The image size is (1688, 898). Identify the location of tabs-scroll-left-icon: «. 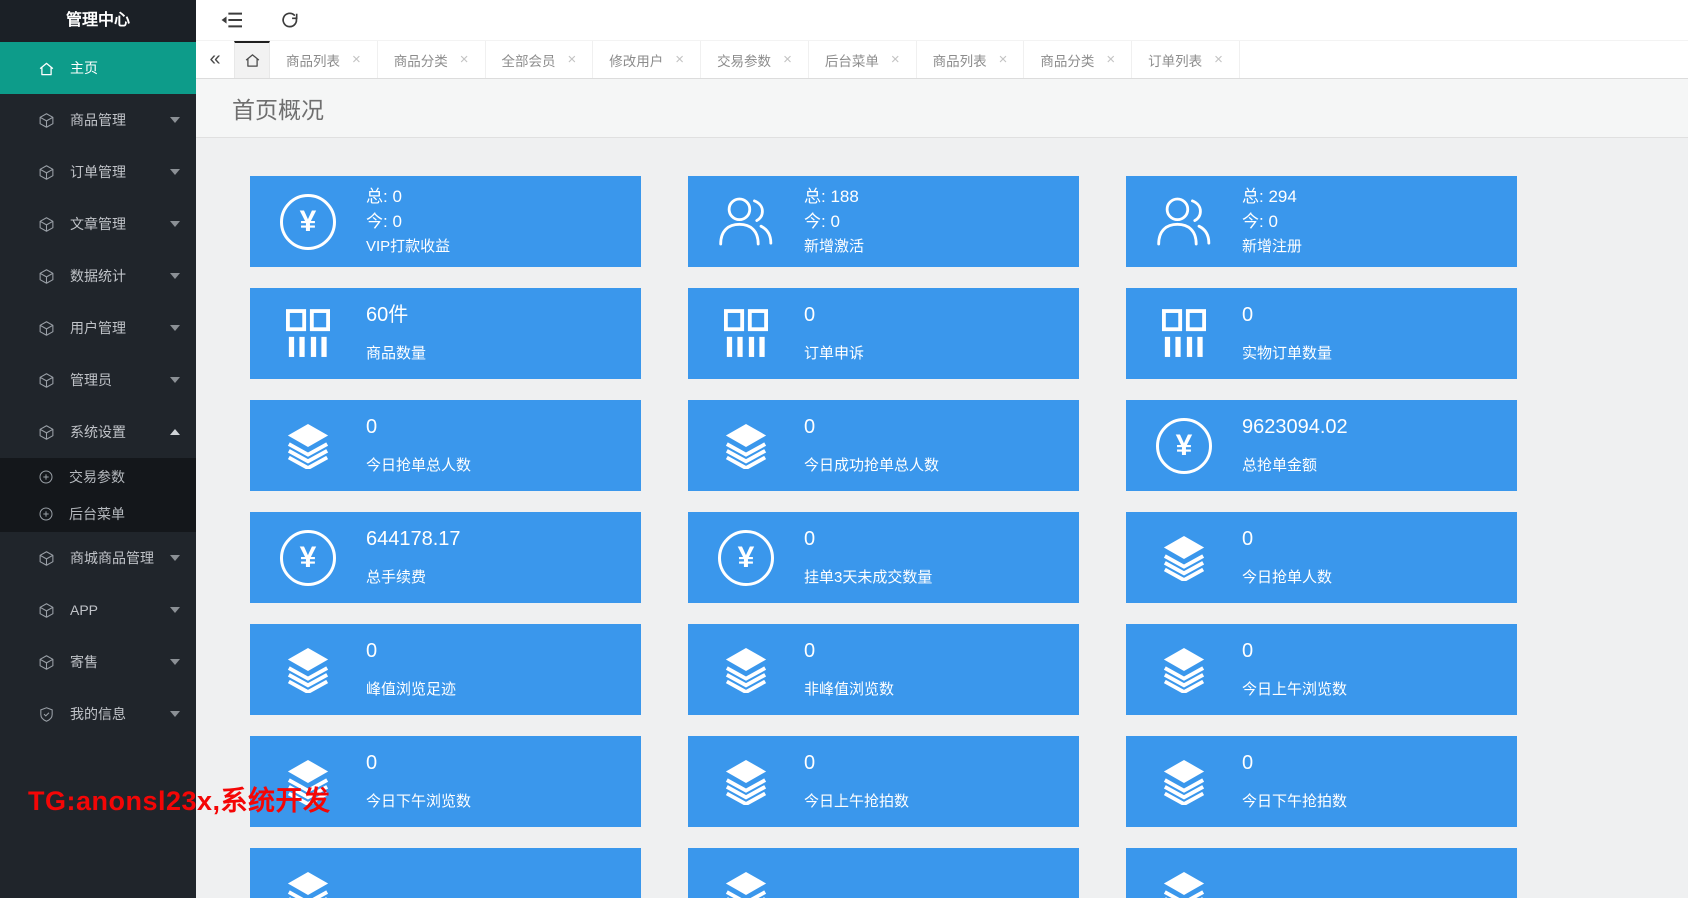
(215, 59).